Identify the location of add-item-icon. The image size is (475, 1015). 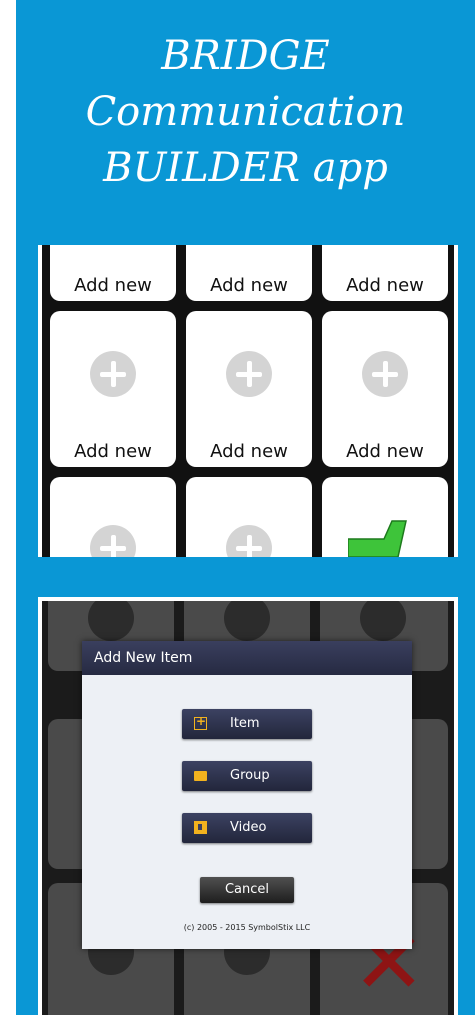
(200, 722).